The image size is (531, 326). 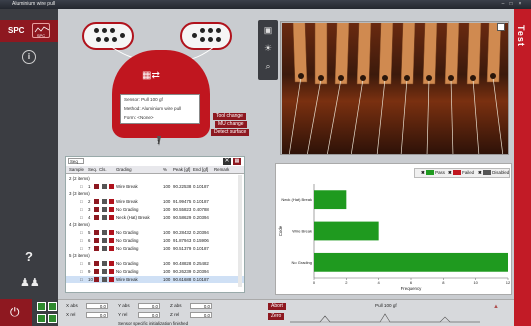 I want to click on table-row: □ 10 Wire Break 100 90.61688 0.10187, so click(x=155, y=279).